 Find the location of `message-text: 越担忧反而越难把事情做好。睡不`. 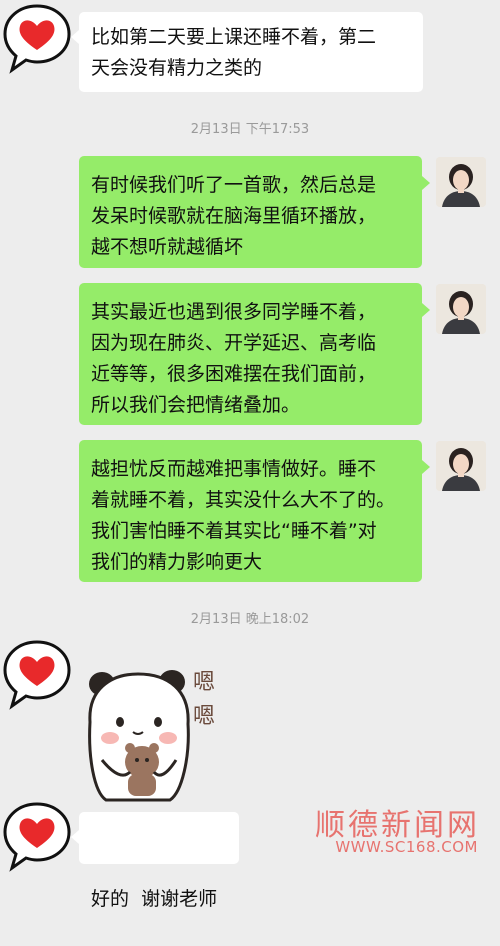

message-text: 越担忧反而越难把事情做好。睡不 is located at coordinates (234, 469).